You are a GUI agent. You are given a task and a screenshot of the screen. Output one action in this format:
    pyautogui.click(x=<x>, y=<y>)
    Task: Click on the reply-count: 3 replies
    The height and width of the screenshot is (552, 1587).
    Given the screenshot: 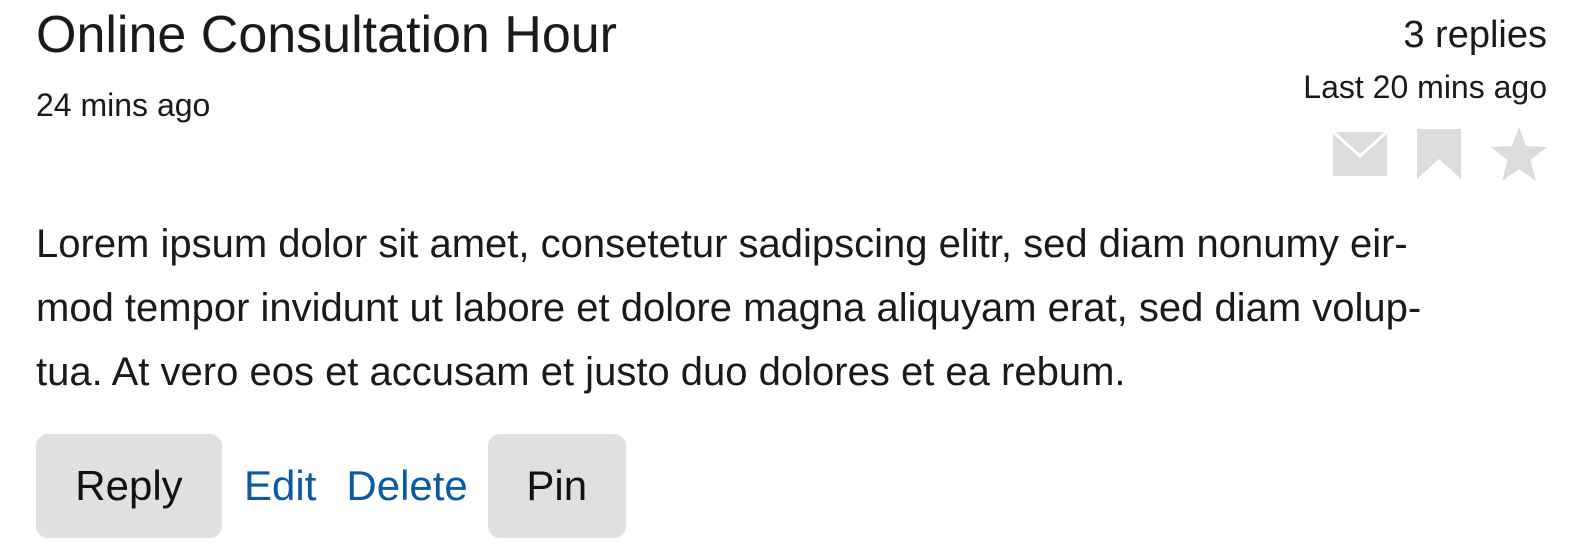 What is the action you would take?
    pyautogui.click(x=1475, y=35)
    